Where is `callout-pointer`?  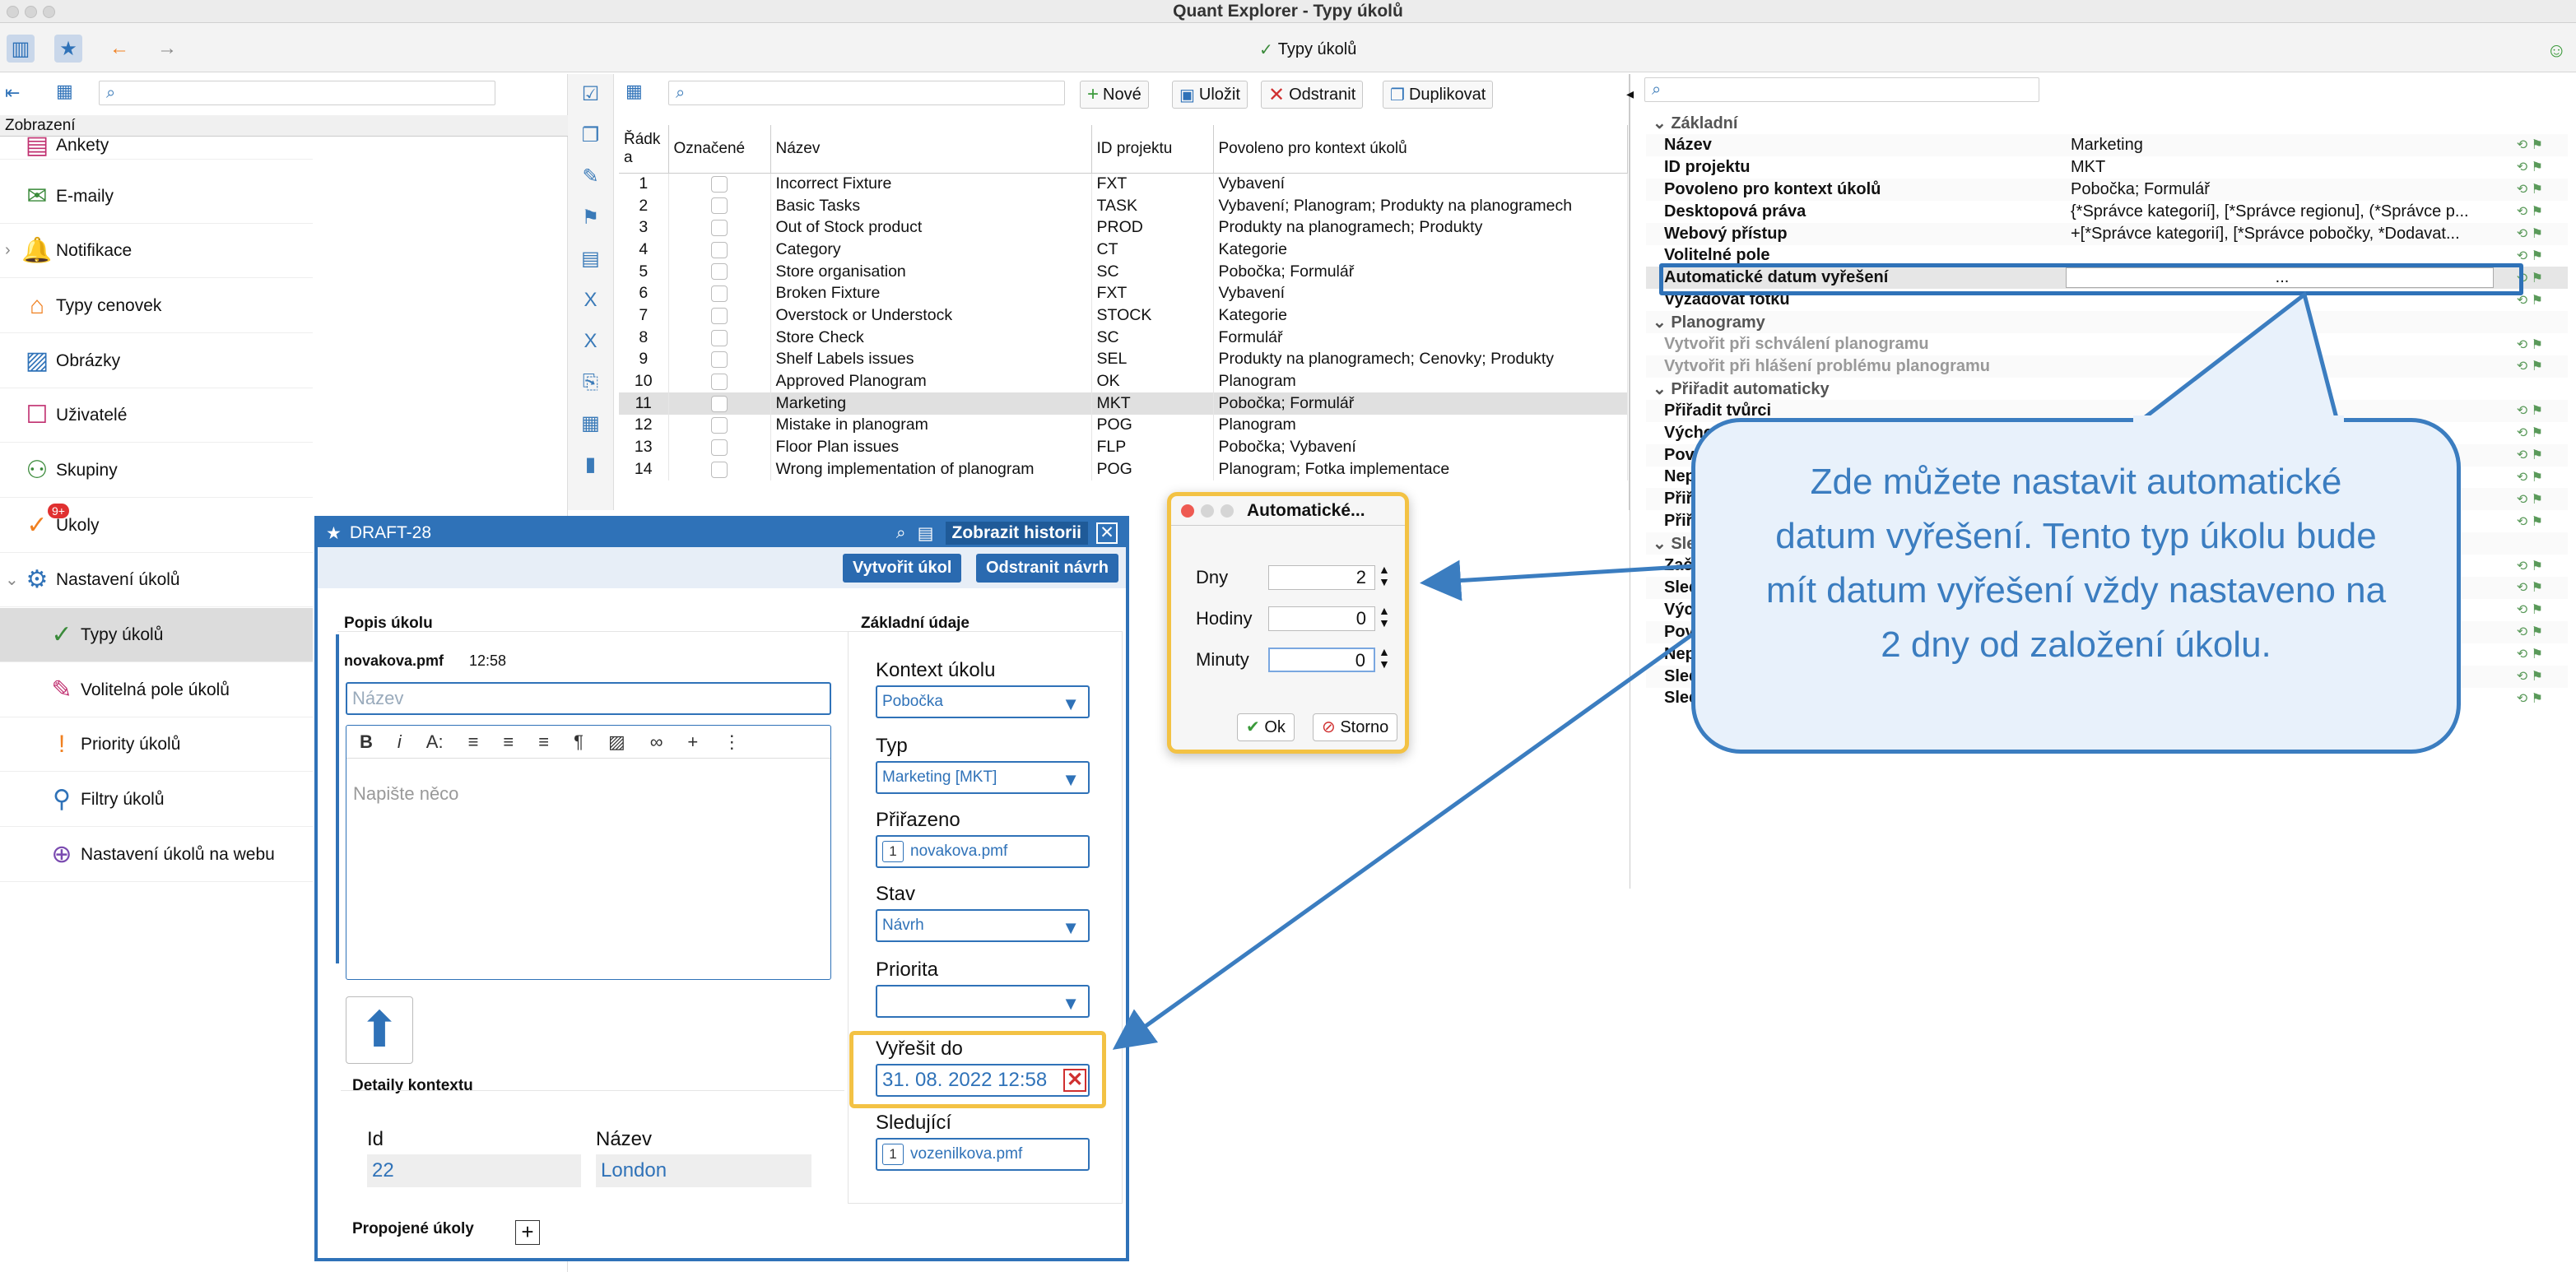 callout-pointer is located at coordinates (2237, 357).